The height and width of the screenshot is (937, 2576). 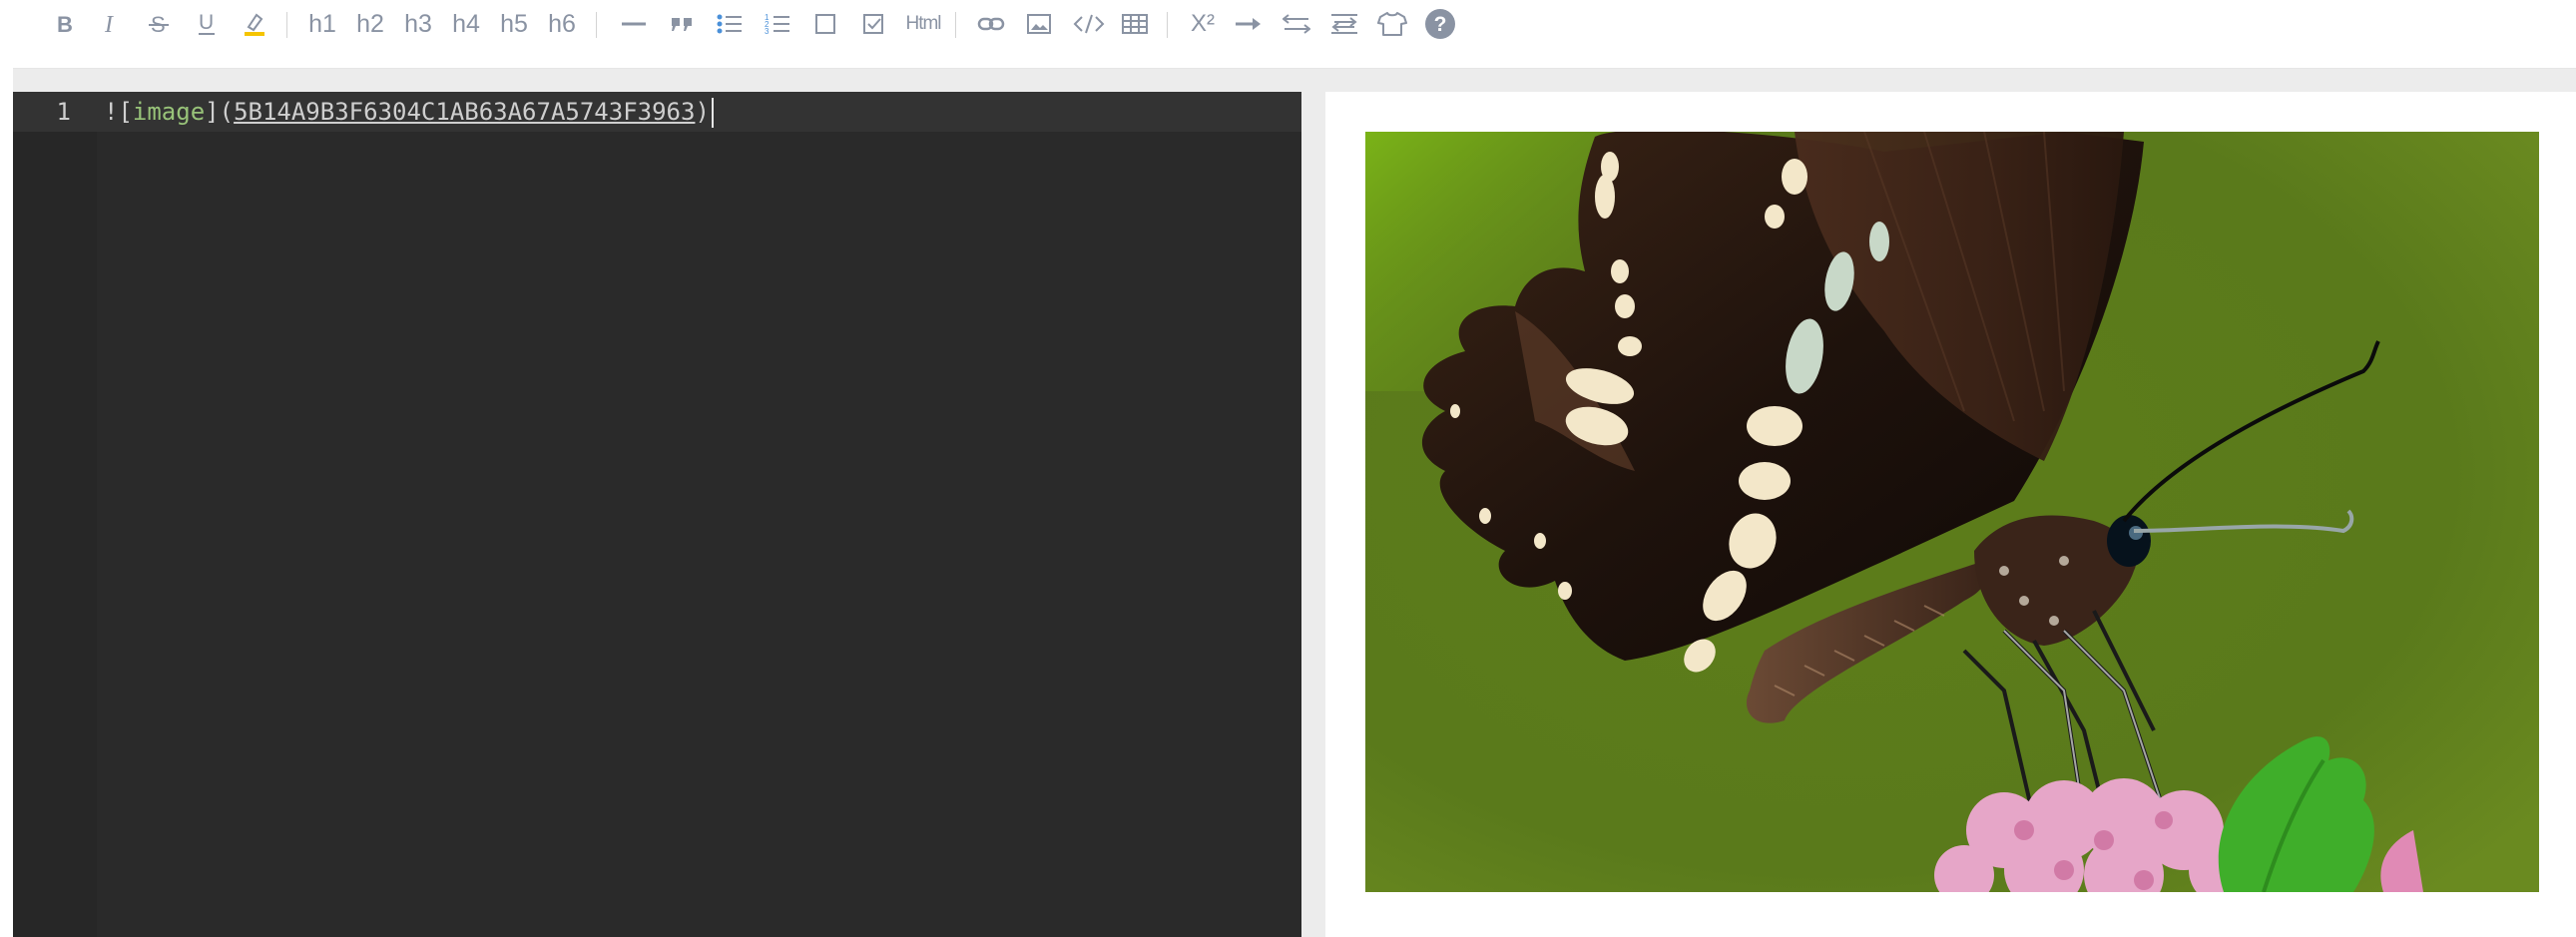 I want to click on help-icon: ?, so click(x=1440, y=24).